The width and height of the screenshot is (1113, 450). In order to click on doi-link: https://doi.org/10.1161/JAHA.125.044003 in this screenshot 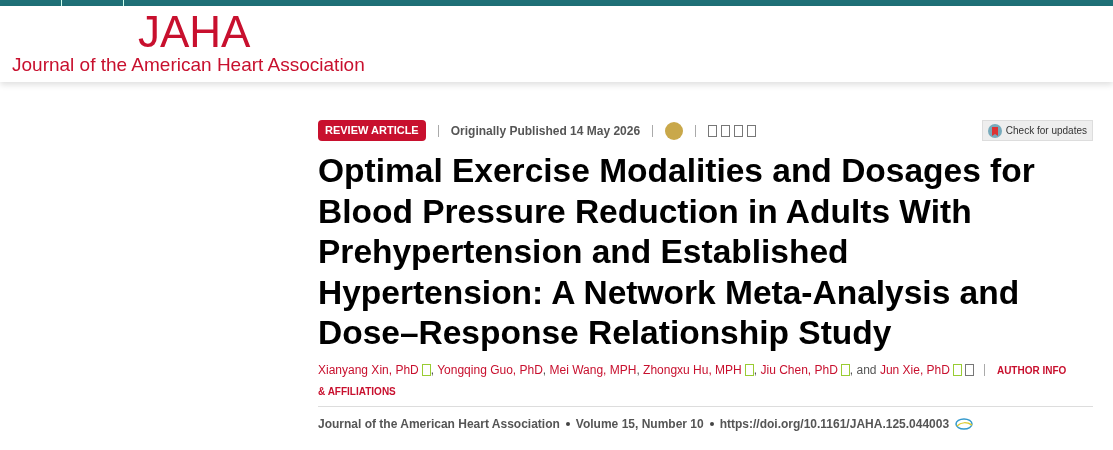, I will do `click(834, 423)`.